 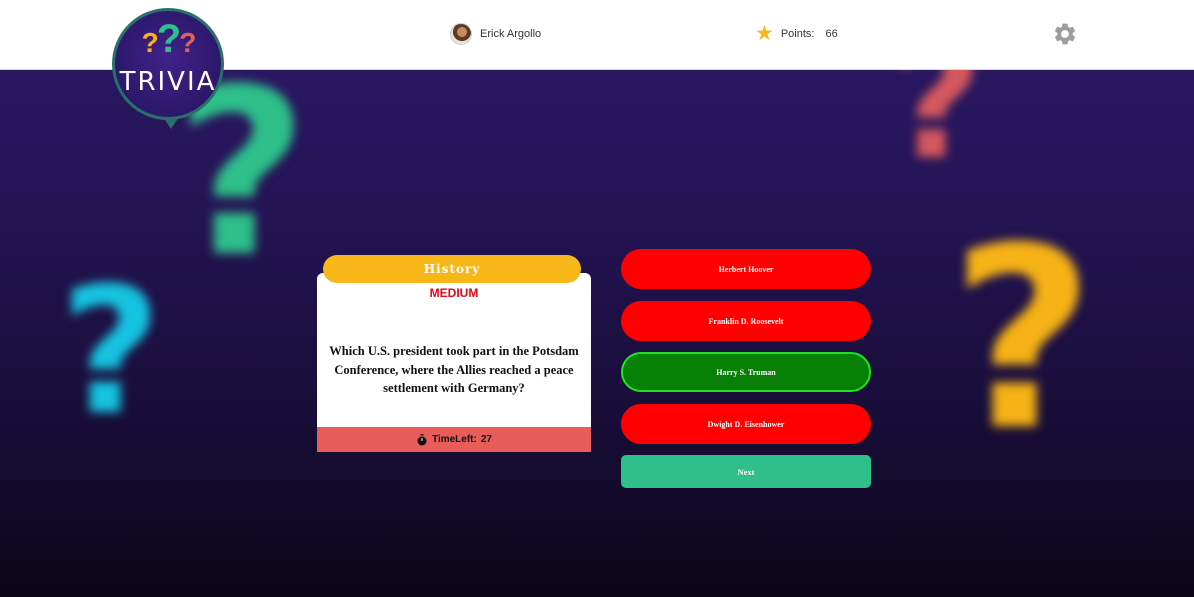 I want to click on points-display: ★ Points: 66, so click(x=796, y=33).